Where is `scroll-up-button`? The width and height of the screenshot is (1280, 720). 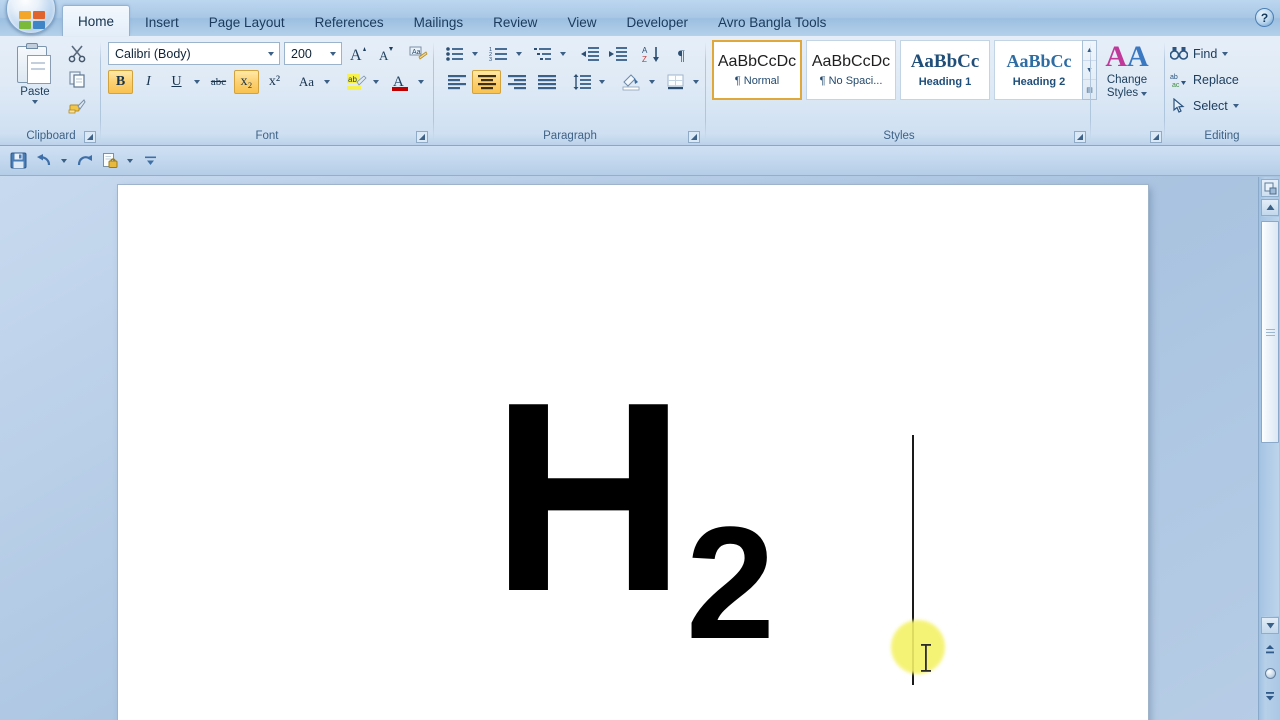
scroll-up-button is located at coordinates (1270, 207).